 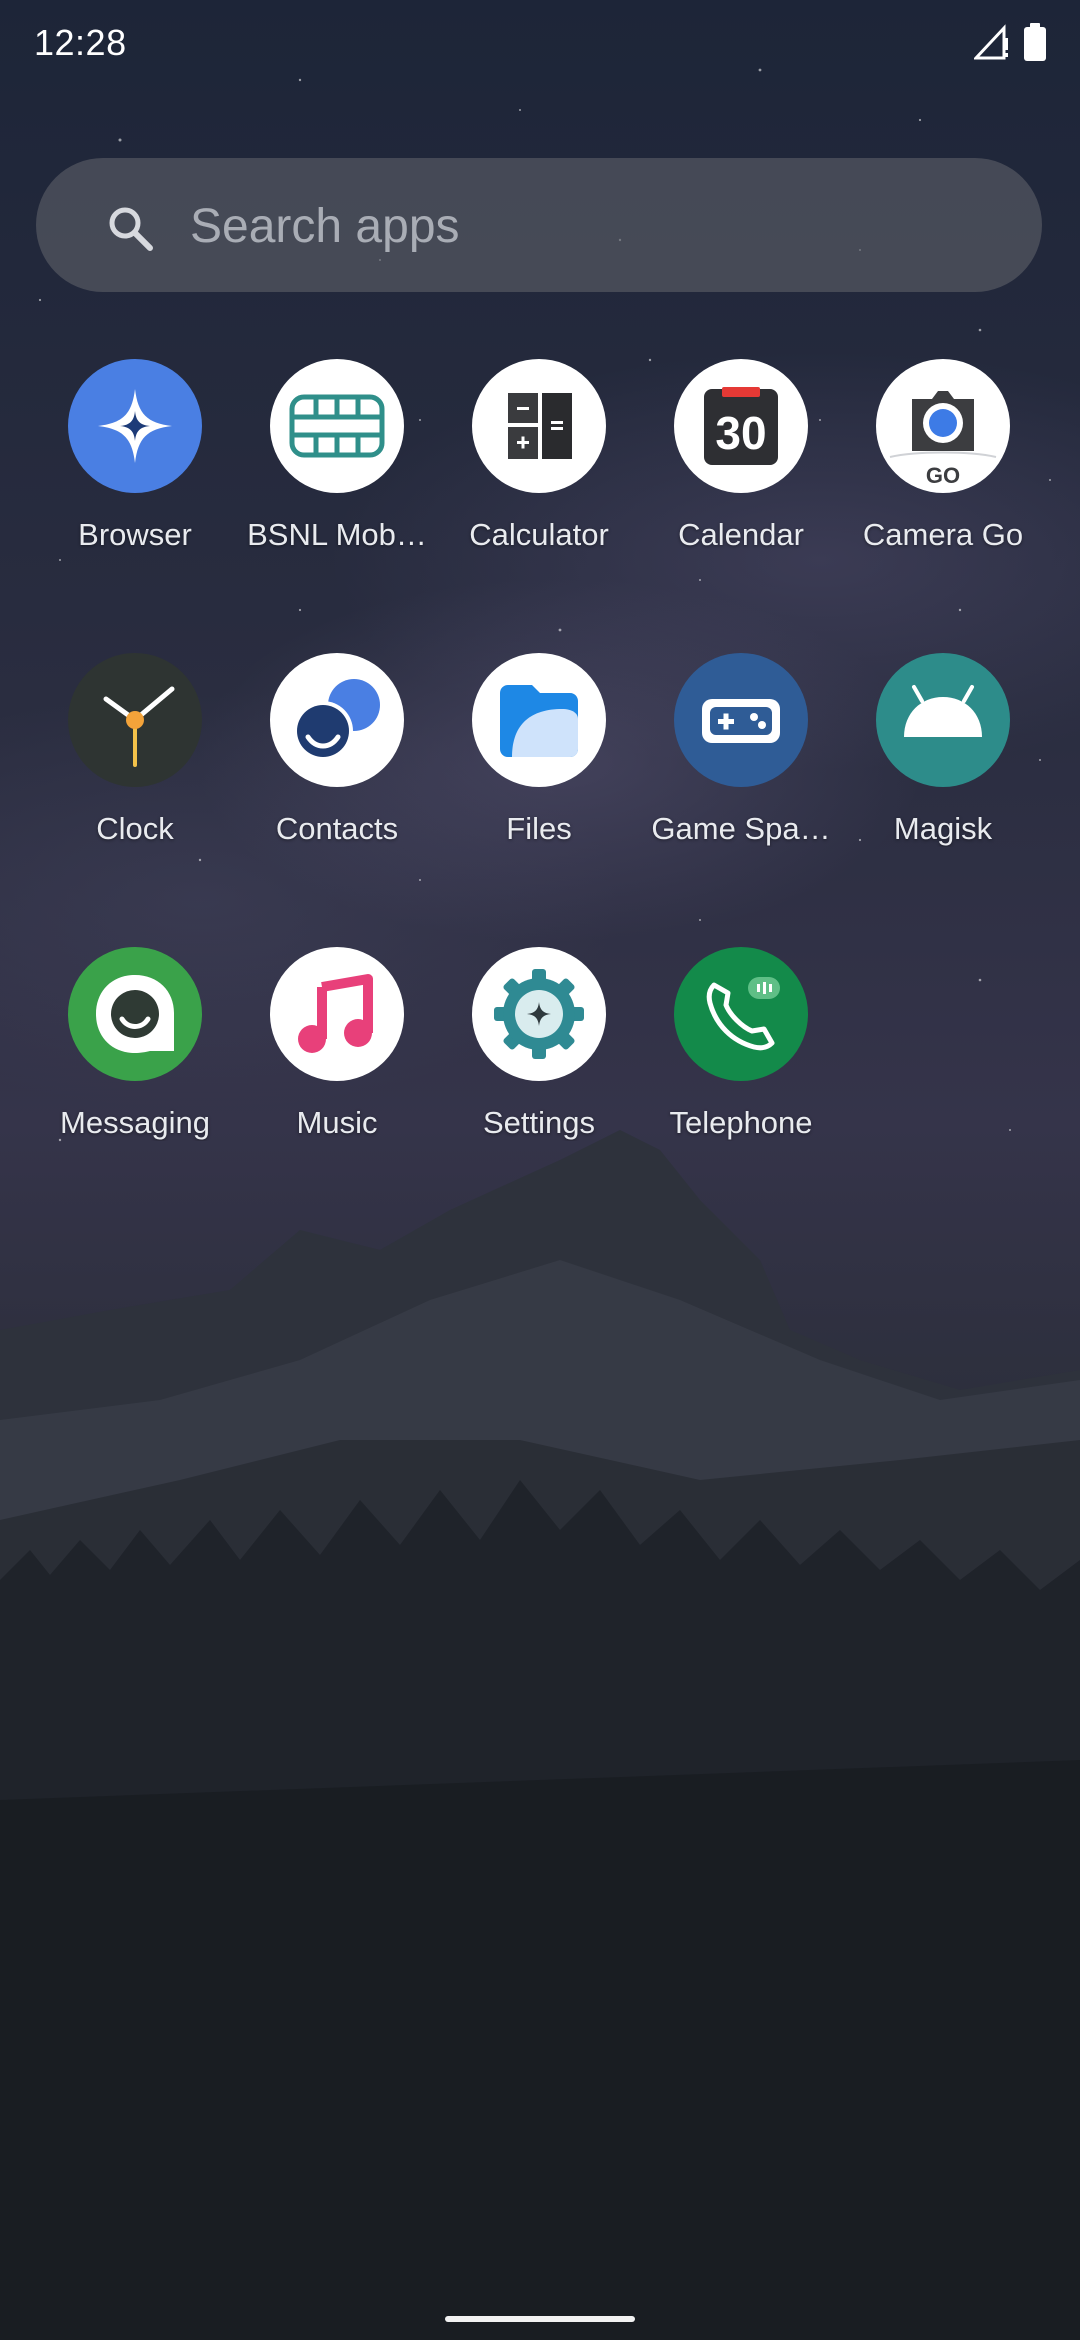 I want to click on app-clock: Clock, so click(x=135, y=773).